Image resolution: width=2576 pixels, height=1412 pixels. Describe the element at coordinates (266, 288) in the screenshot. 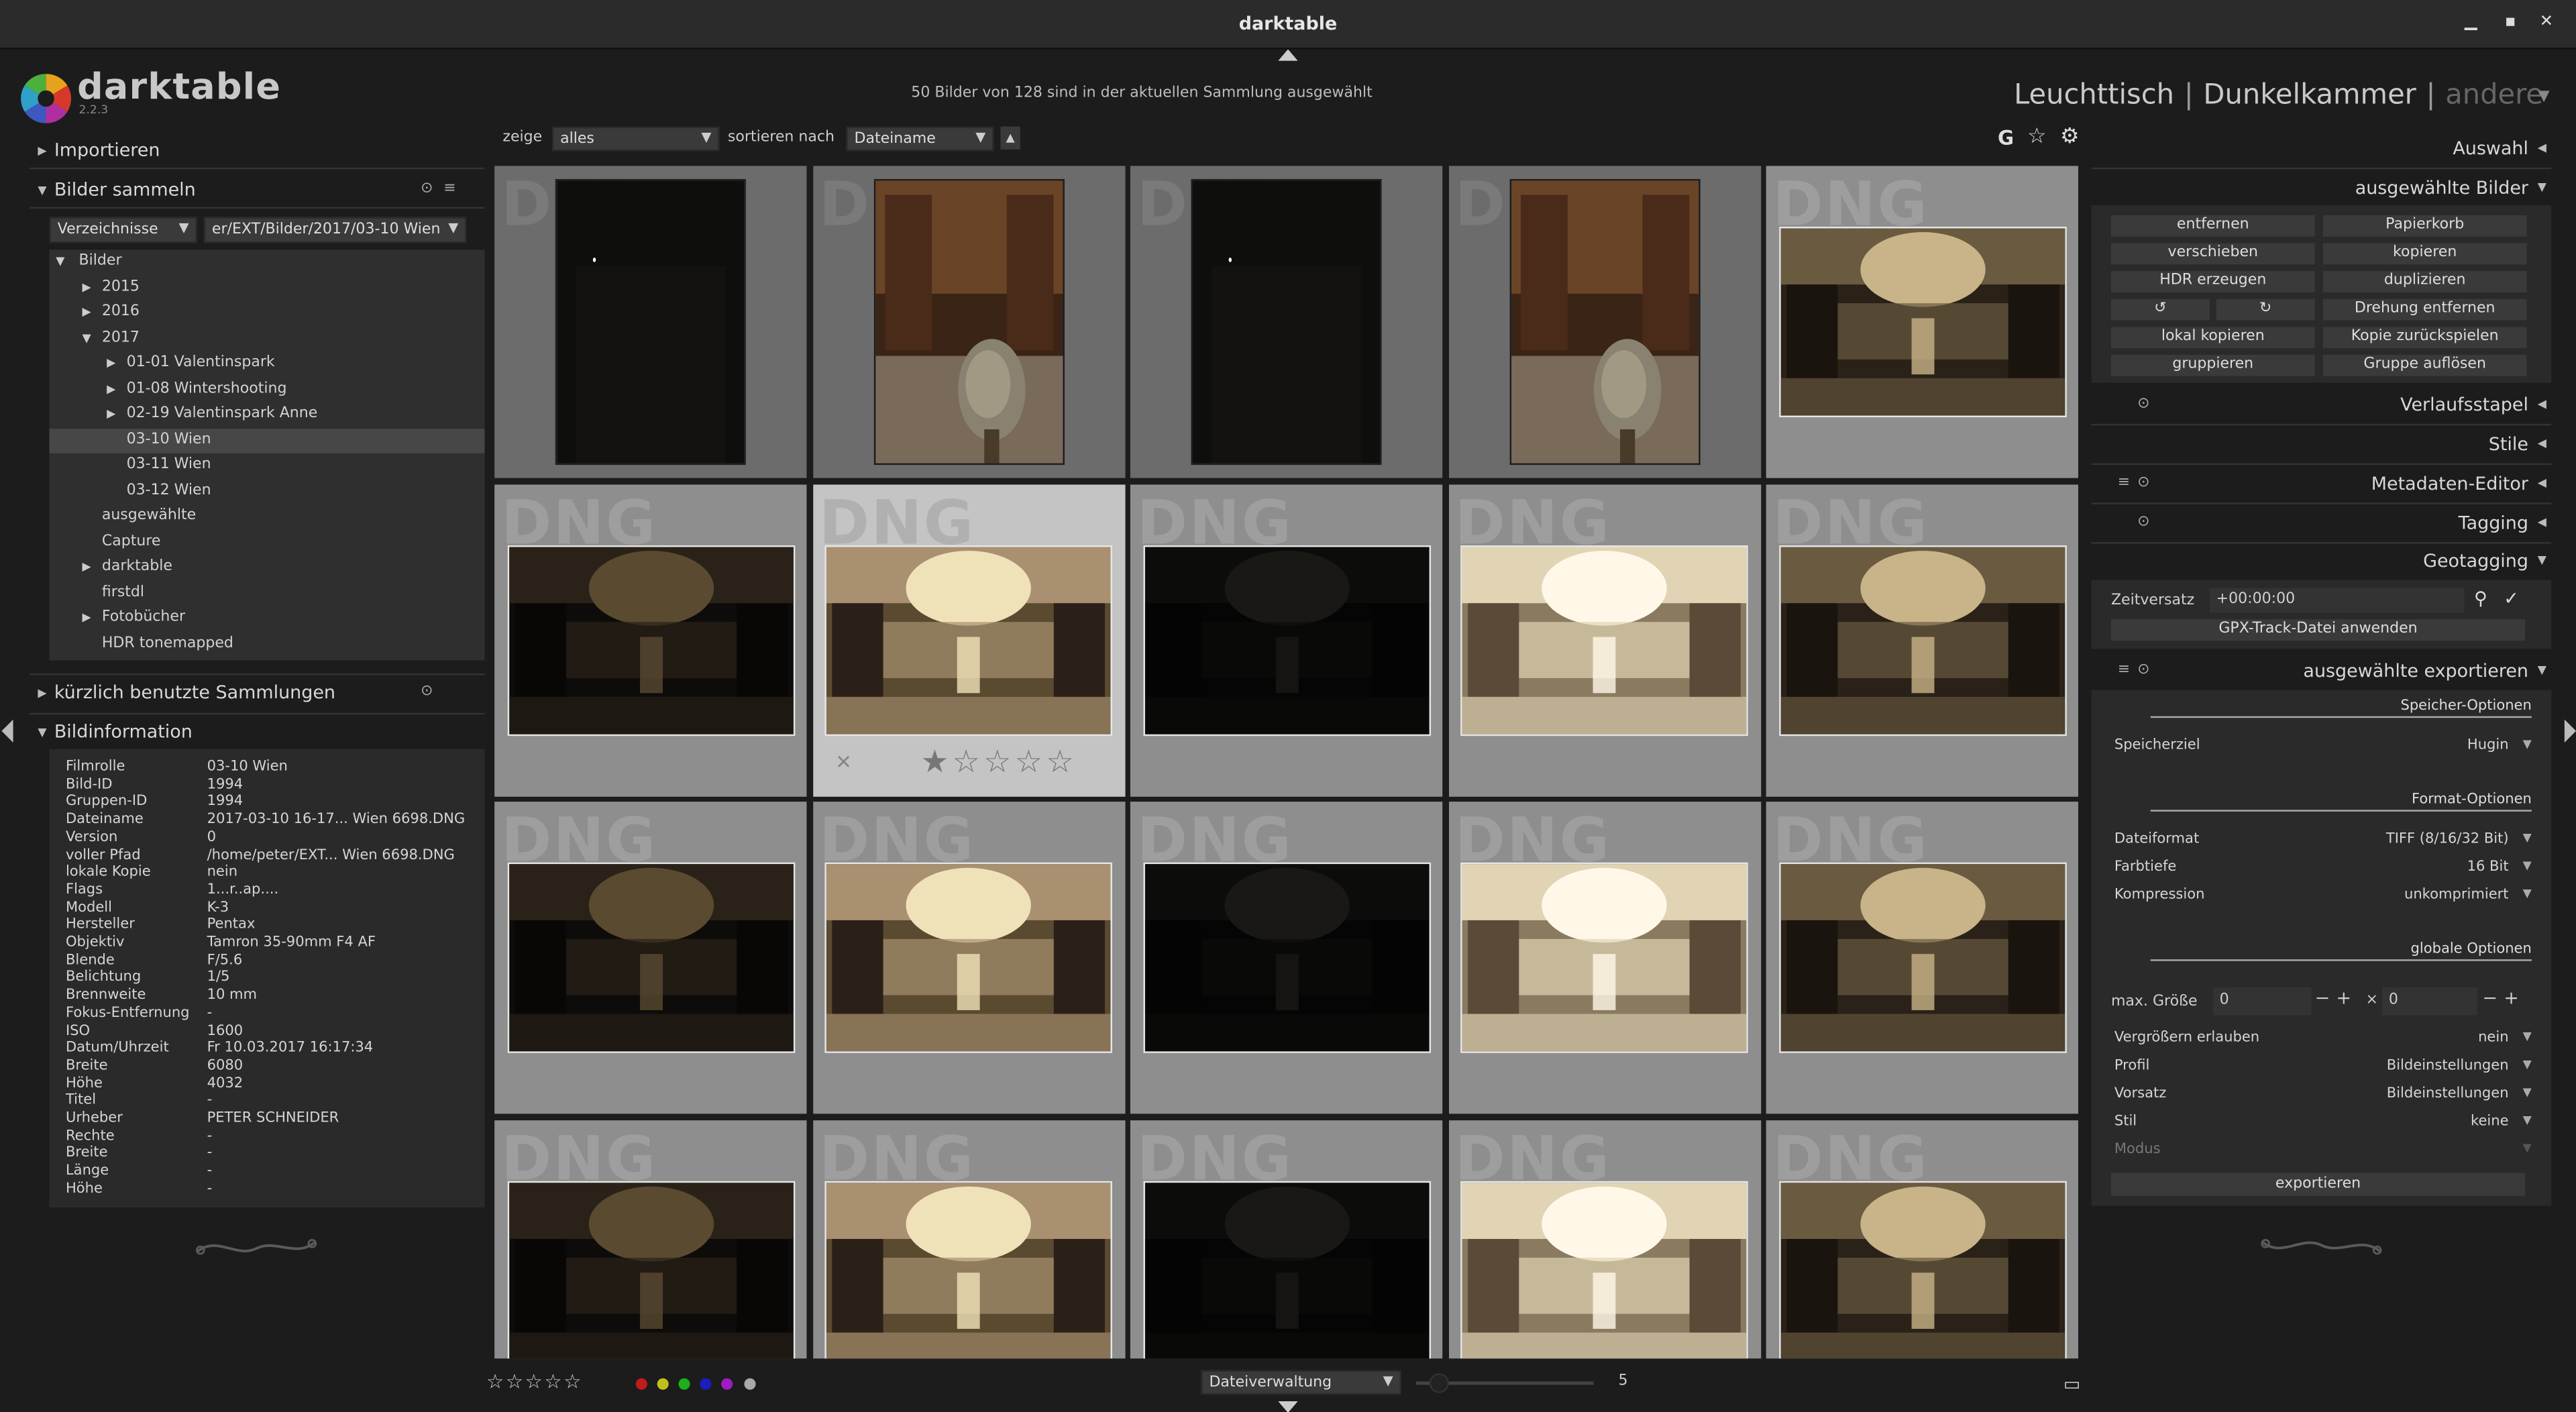

I see `tree-item: ▶ 2015` at that location.